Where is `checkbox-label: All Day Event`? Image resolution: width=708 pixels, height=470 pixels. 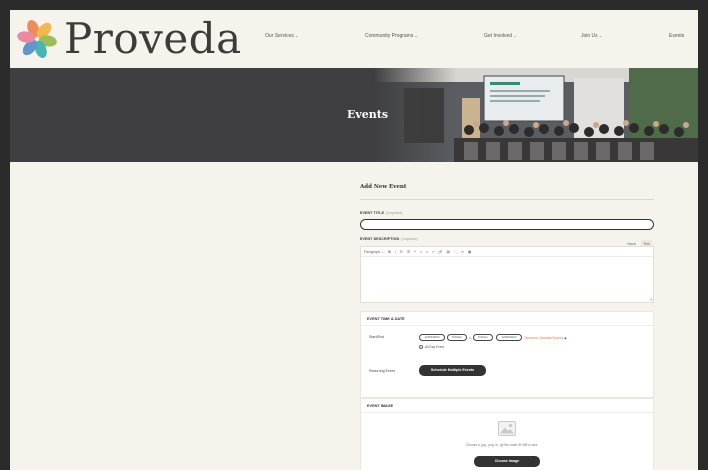 checkbox-label: All Day Event is located at coordinates (435, 347).